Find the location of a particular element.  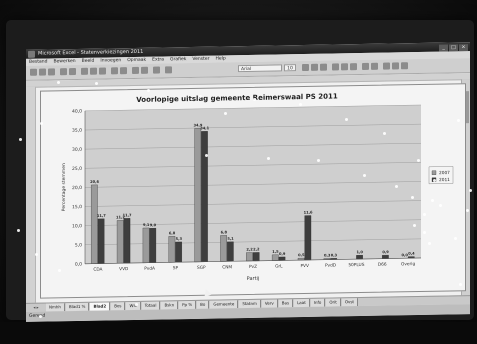

paste-icon is located at coordinates (102, 71).